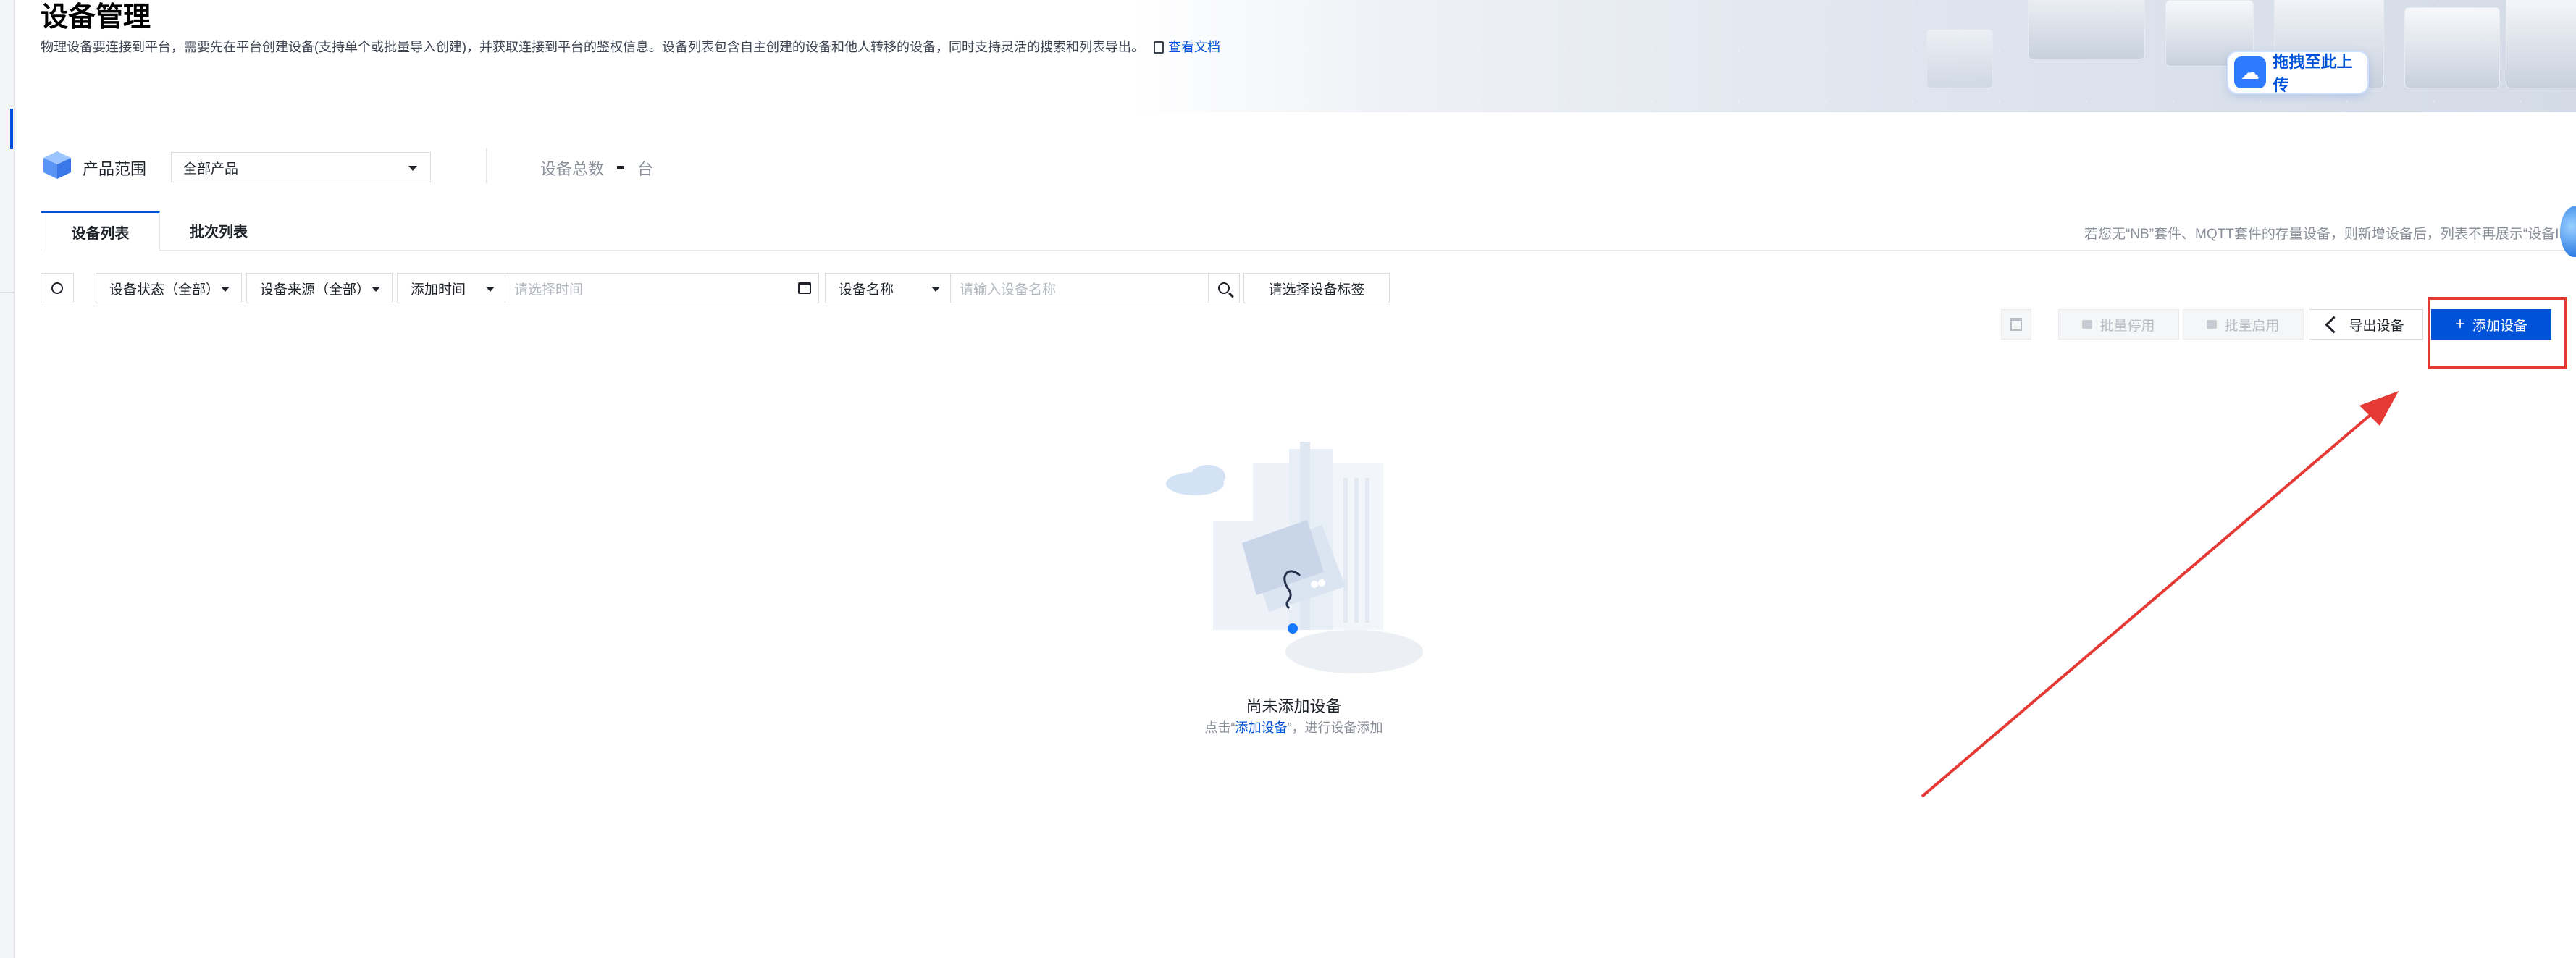 Image resolution: width=2576 pixels, height=958 pixels. I want to click on product-select-value: 全部产品, so click(211, 169).